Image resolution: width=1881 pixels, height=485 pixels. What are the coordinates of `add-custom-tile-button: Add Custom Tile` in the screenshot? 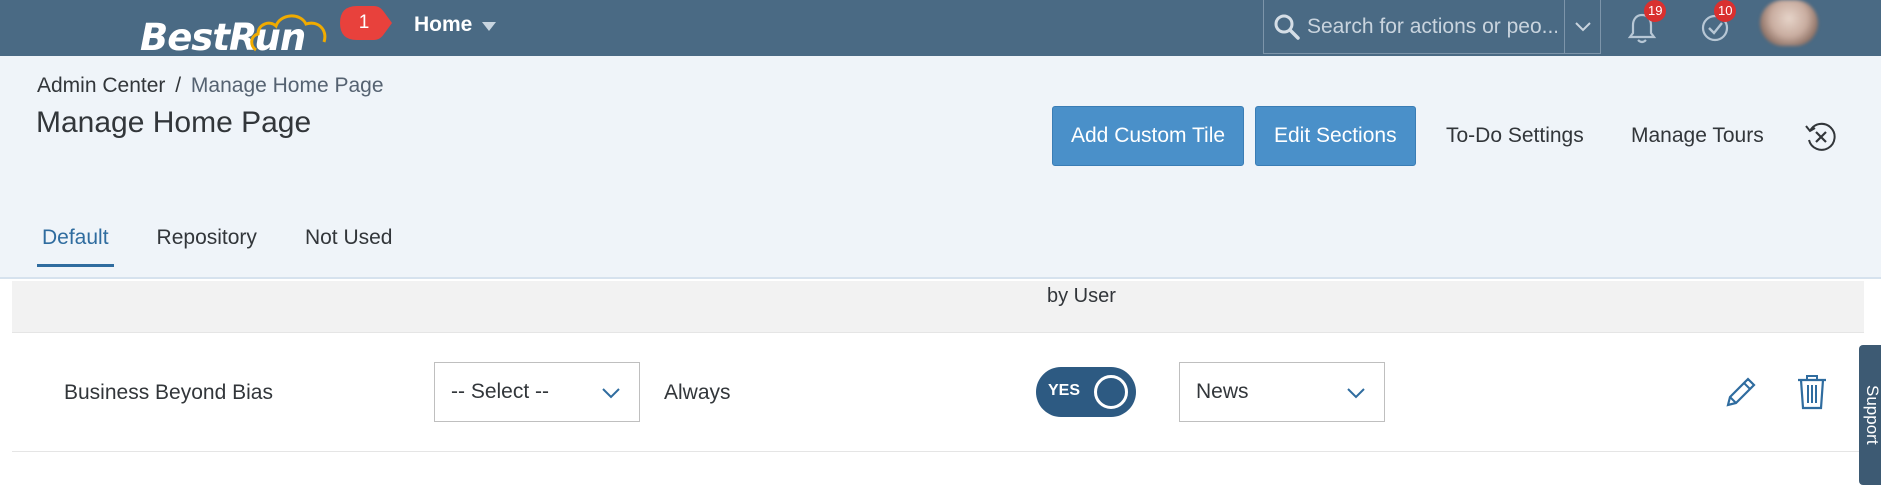 It's located at (1148, 136).